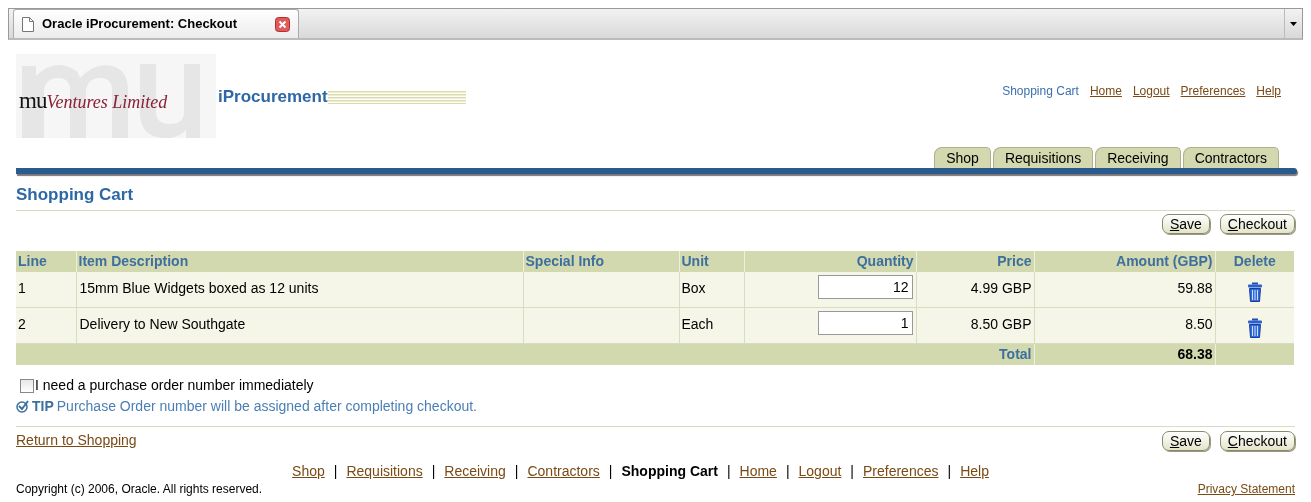  I want to click on global-link: Shopping Cart, so click(1040, 91).